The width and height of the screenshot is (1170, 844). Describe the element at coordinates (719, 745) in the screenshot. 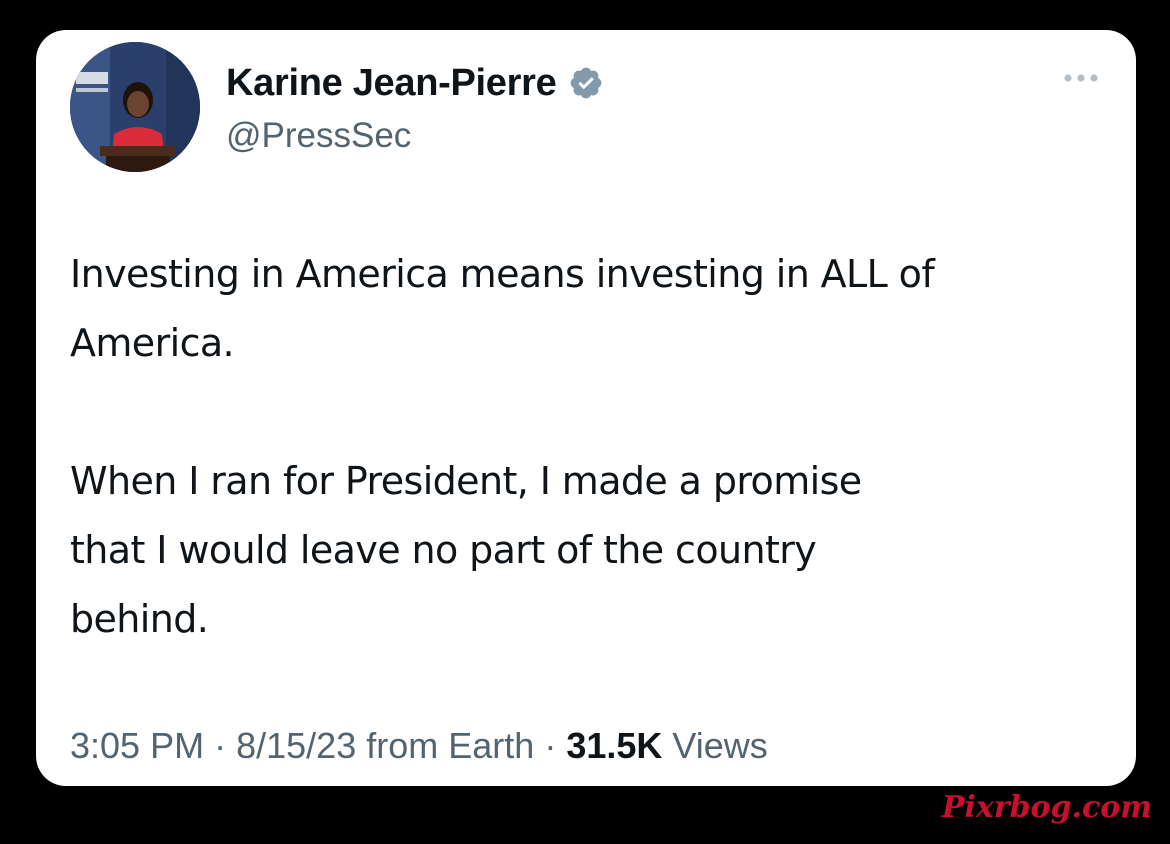

I see `views-label: Views` at that location.